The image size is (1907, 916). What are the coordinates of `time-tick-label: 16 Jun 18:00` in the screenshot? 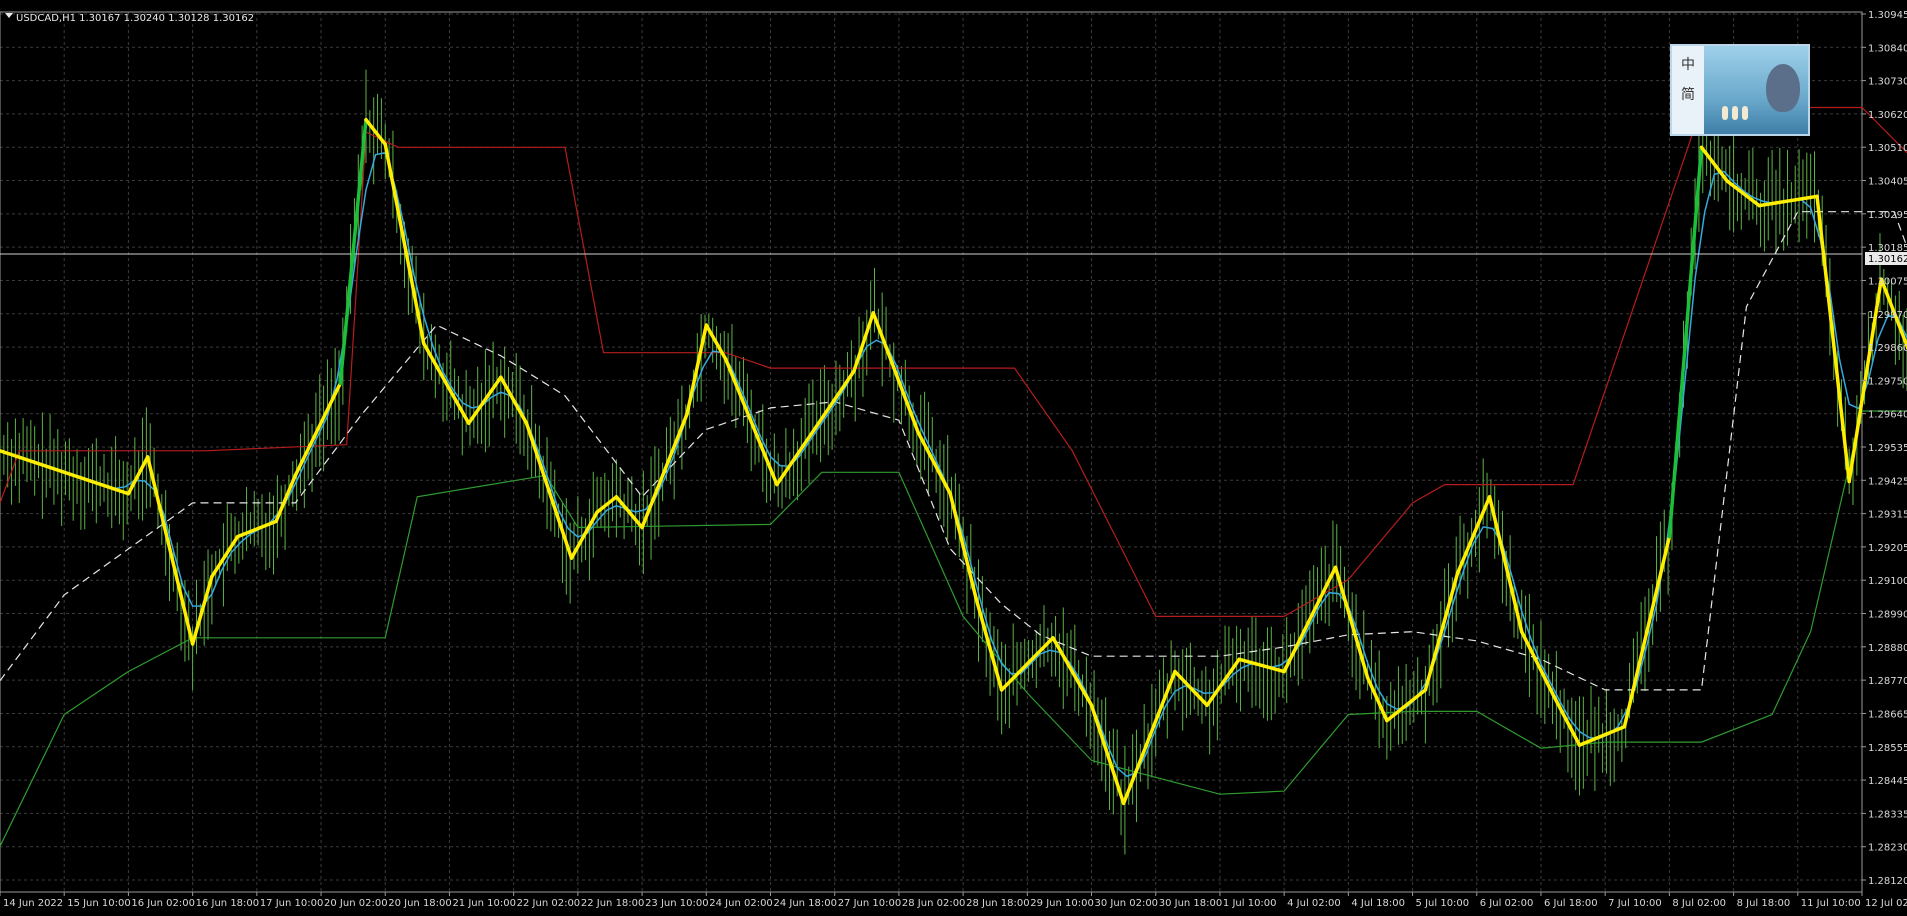 It's located at (228, 903).